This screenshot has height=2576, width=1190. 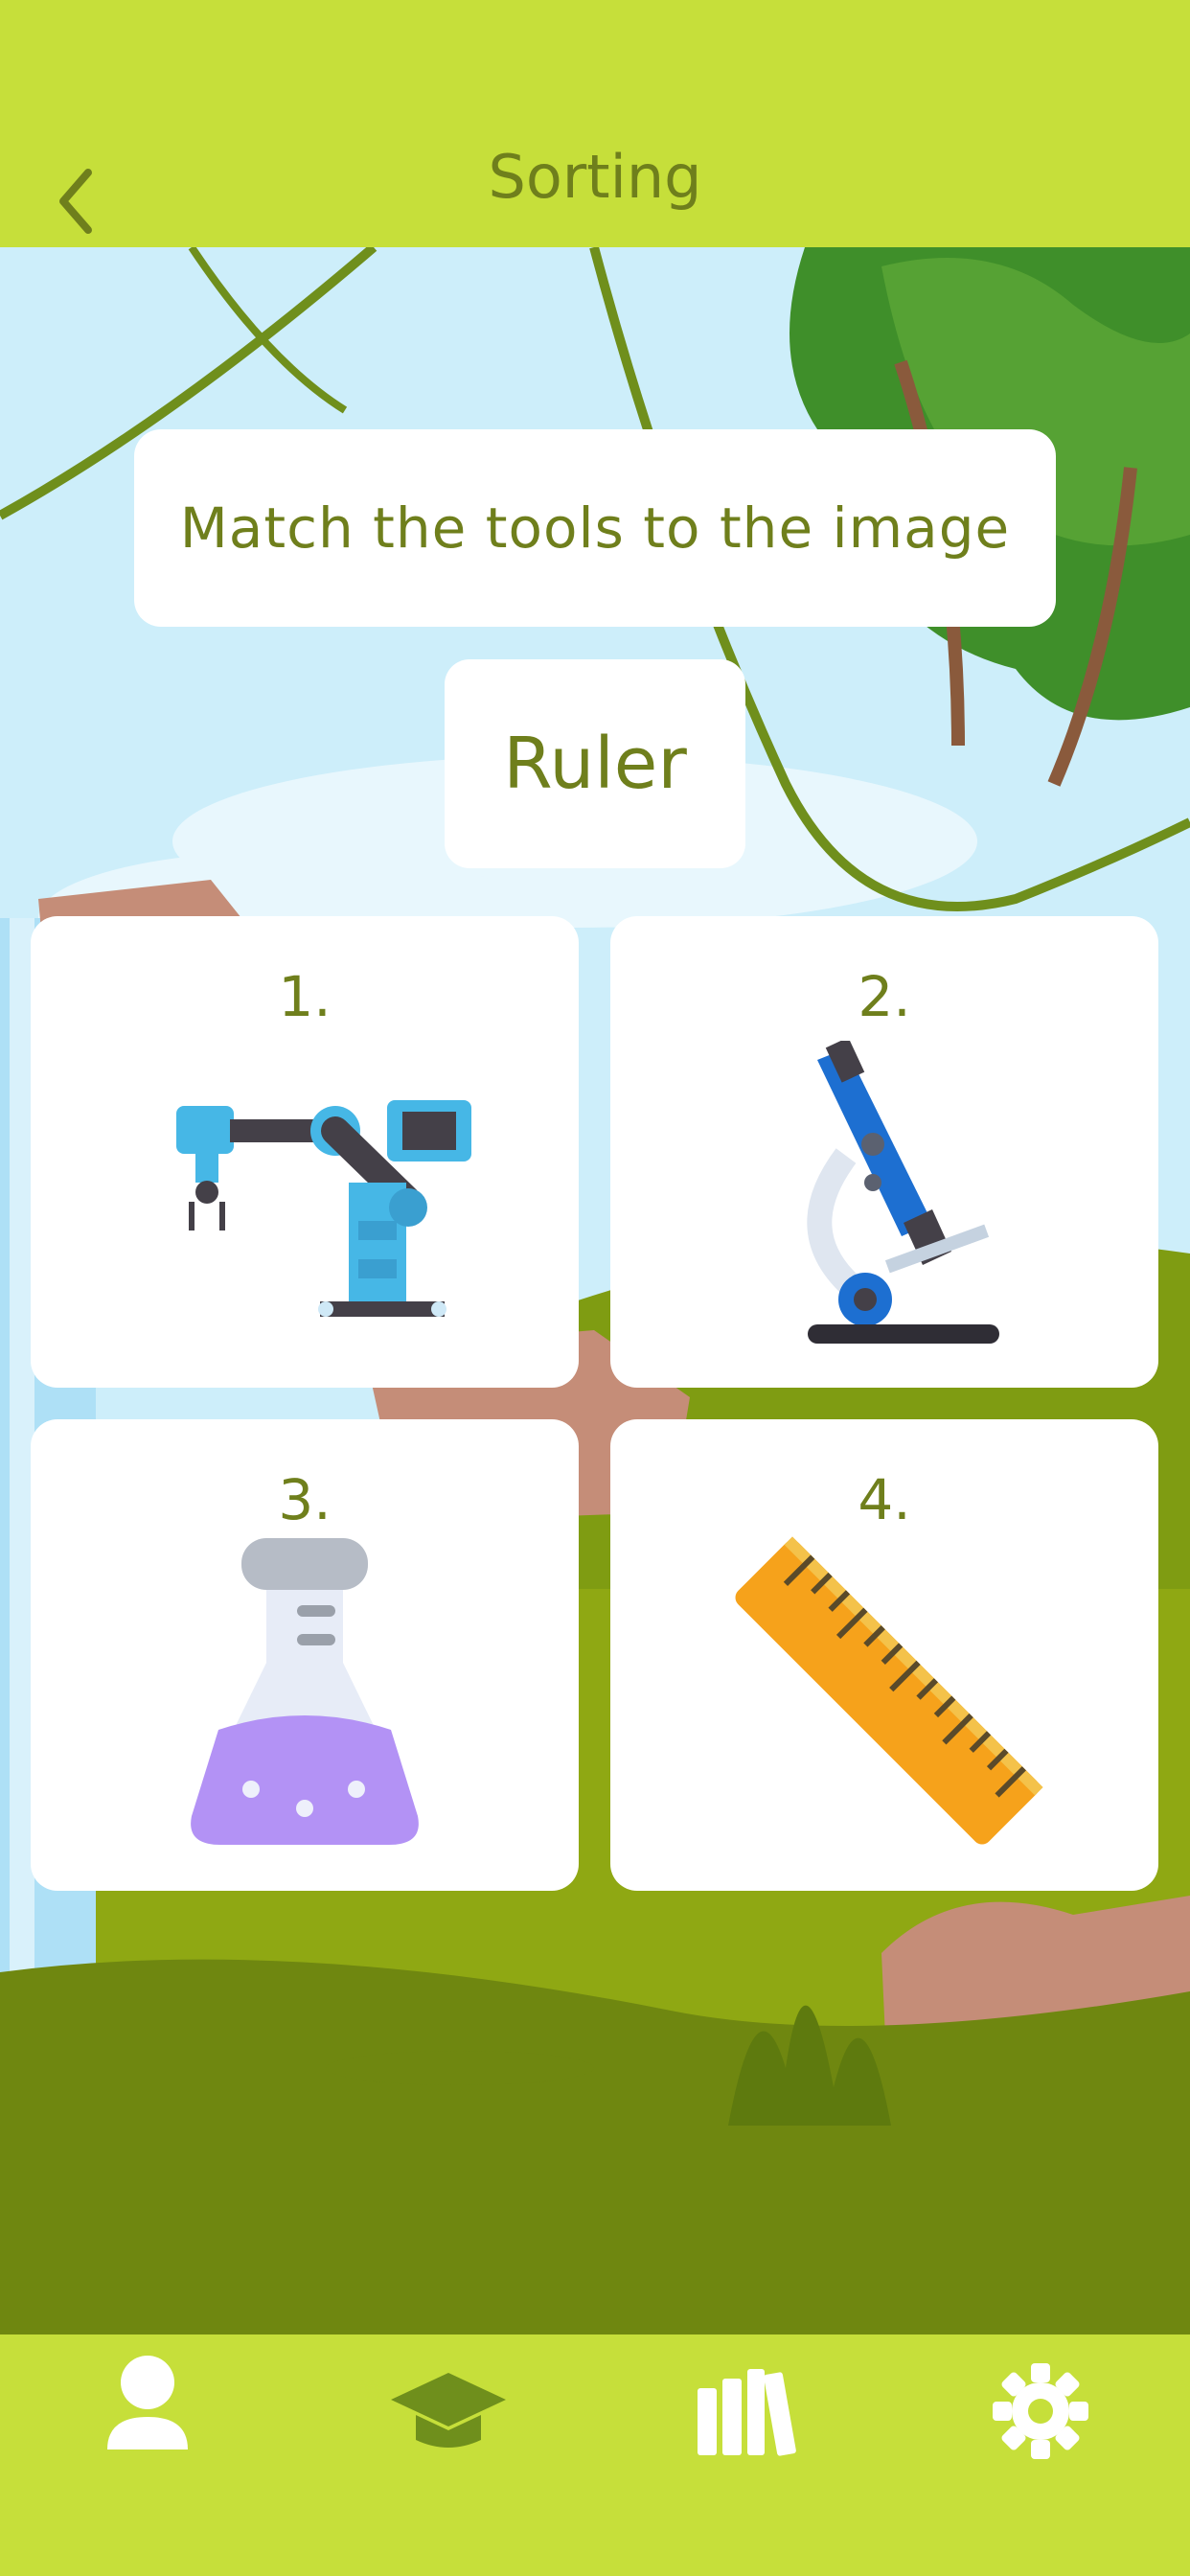 I want to click on option-number: 4., so click(x=885, y=1499).